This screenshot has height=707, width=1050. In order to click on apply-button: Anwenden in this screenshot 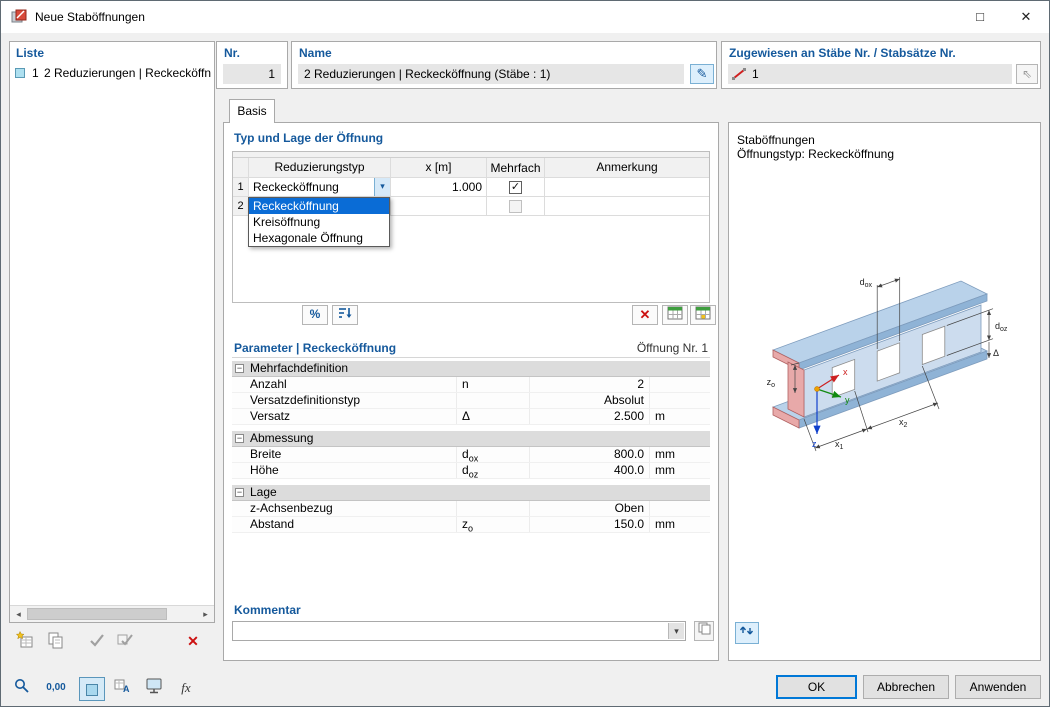, I will do `click(998, 687)`.